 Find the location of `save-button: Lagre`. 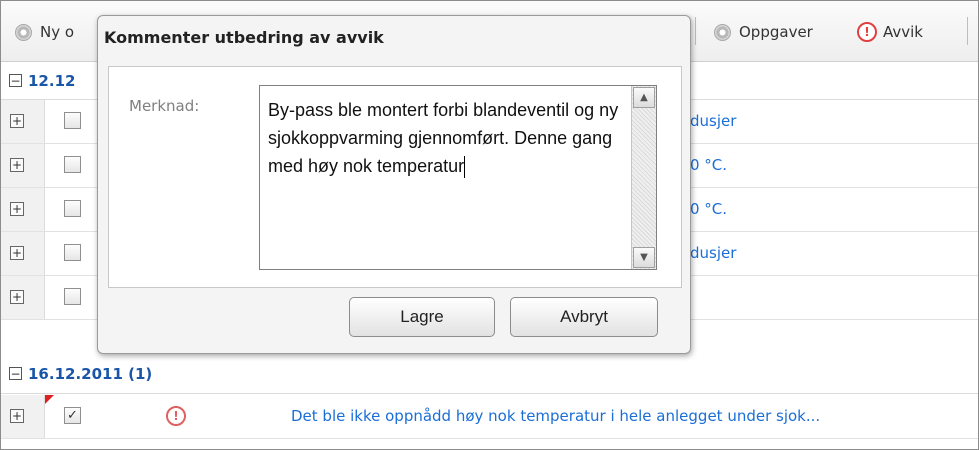

save-button: Lagre is located at coordinates (422, 317).